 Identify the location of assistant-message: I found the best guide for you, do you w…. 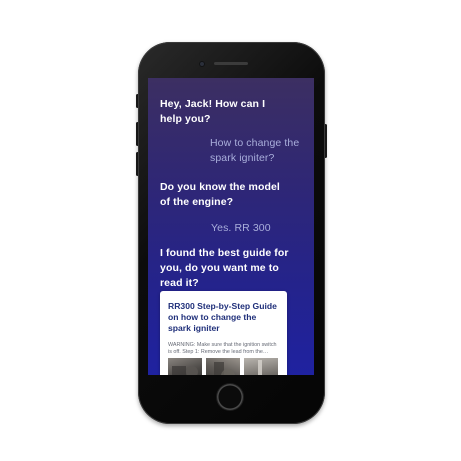
(224, 268).